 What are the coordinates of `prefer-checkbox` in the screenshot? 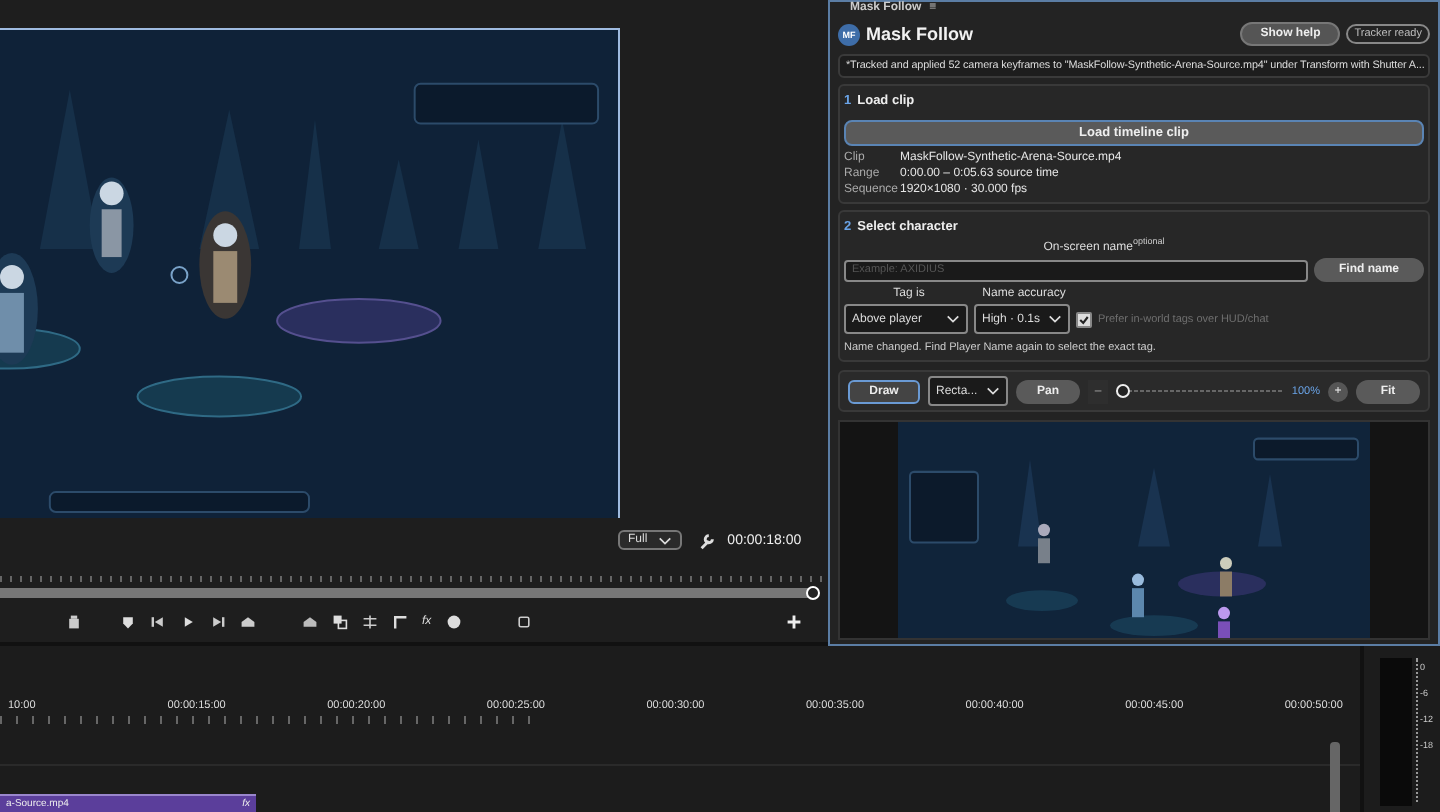 It's located at (1084, 319).